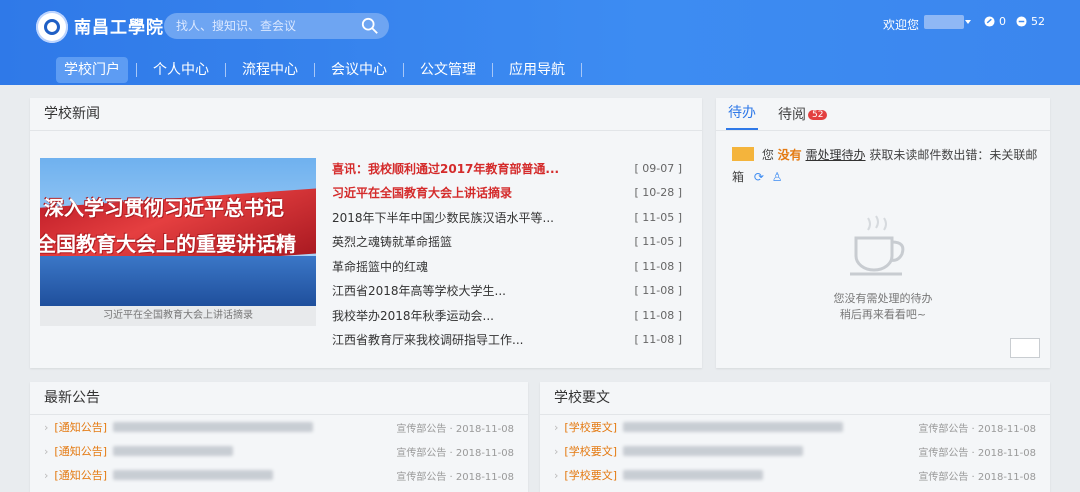 The width and height of the screenshot is (1080, 492). Describe the element at coordinates (883, 114) in the screenshot. I see `todo-tabs: 待办 待阅 52` at that location.